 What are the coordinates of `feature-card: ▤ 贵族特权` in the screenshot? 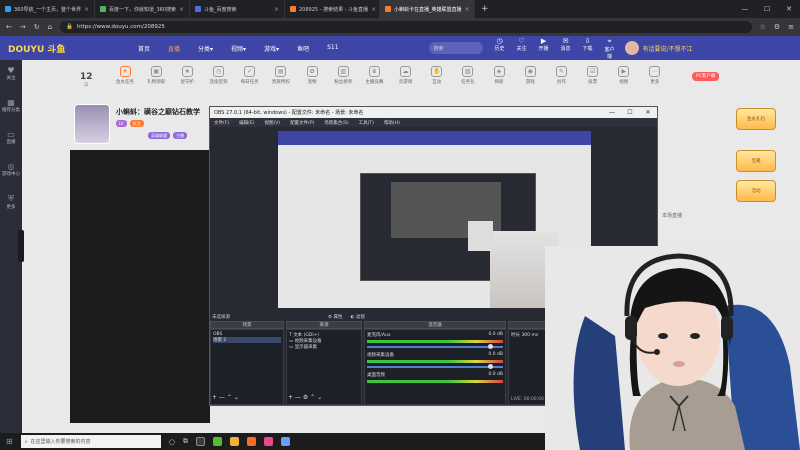 It's located at (281, 81).